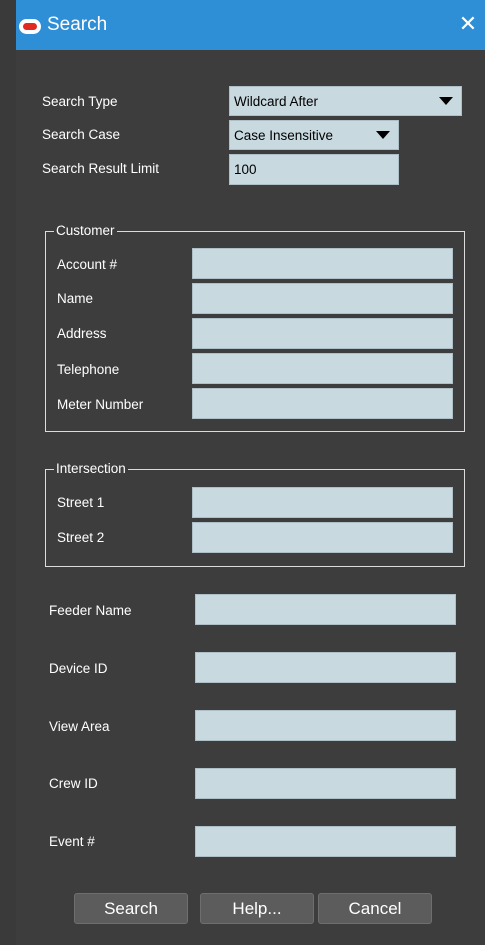  What do you see at coordinates (90, 610) in the screenshot?
I see `feeder-label: Feeder Name` at bounding box center [90, 610].